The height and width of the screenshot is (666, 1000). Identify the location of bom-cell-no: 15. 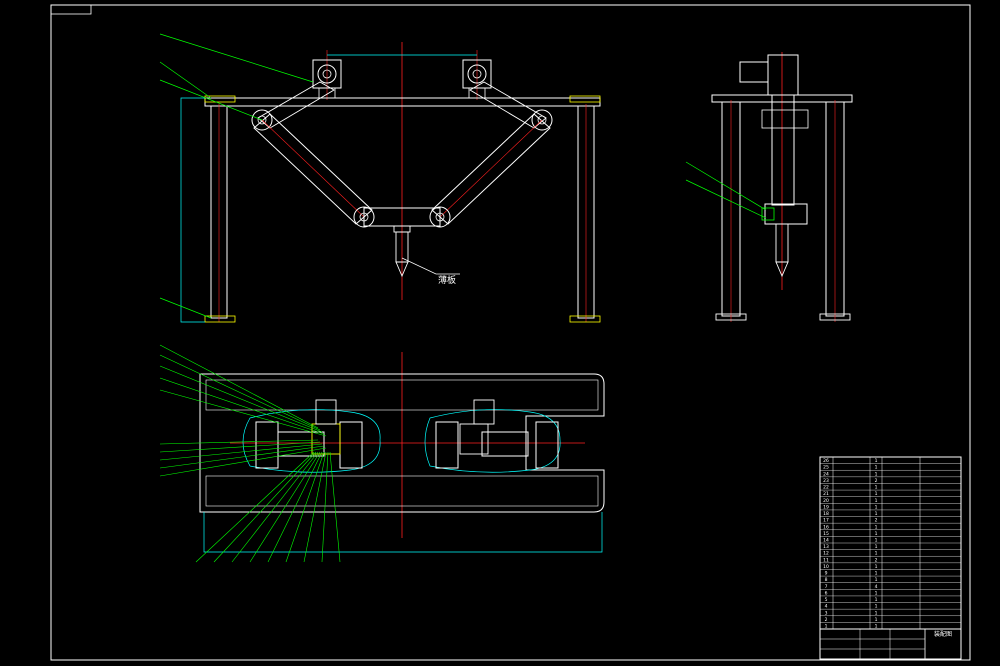
(826, 534).